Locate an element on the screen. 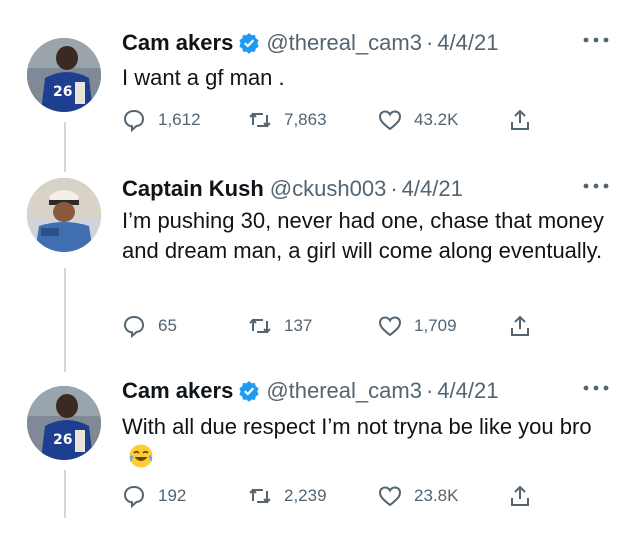  reply-count: 192 is located at coordinates (172, 495).